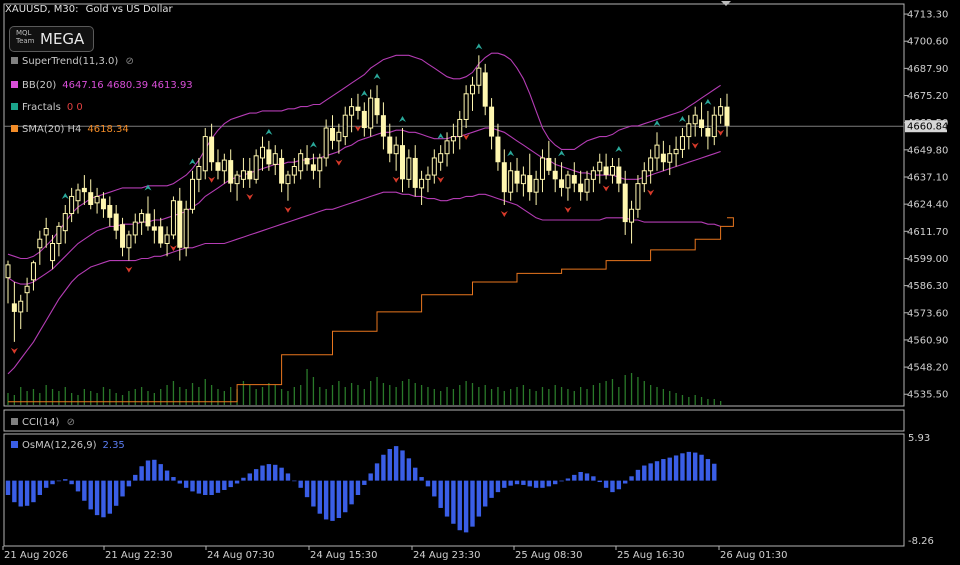 This screenshot has width=960, height=565. I want to click on legend-fractals: Fractals 0 0, so click(47, 107).